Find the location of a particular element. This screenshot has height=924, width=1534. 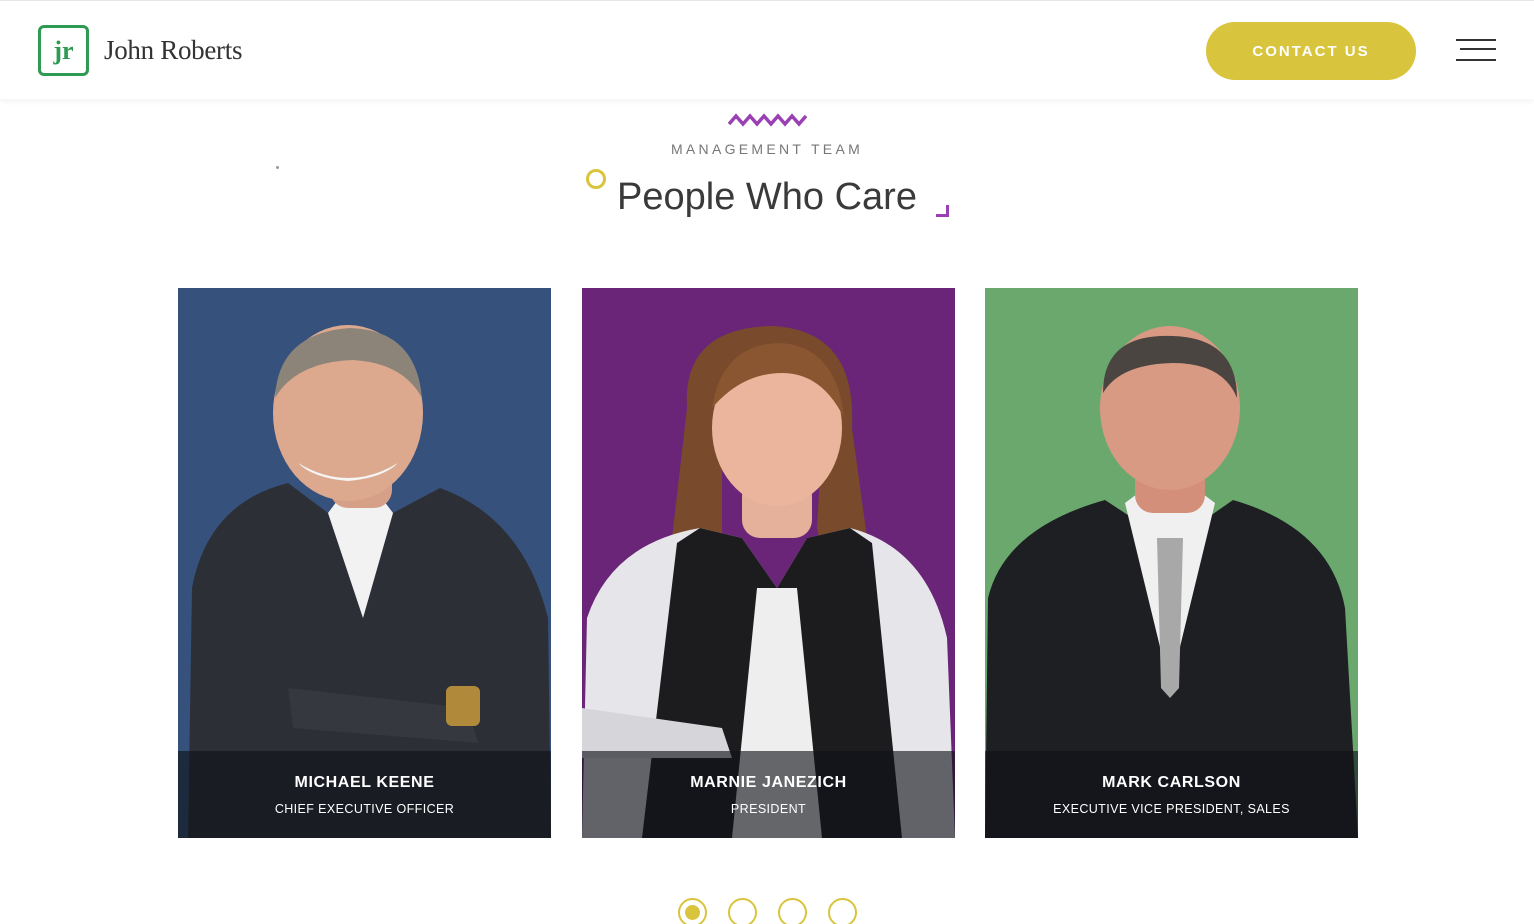

site-header: jr John Roberts CONTACT US is located at coordinates (767, 49).